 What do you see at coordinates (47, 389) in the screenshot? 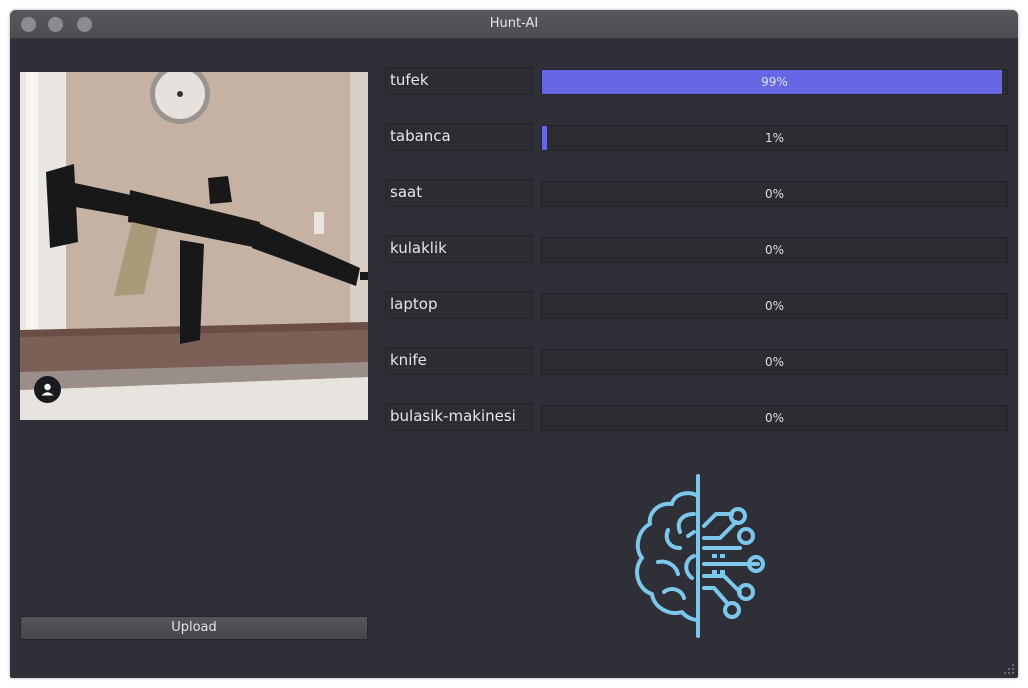
I see `user-icon` at bounding box center [47, 389].